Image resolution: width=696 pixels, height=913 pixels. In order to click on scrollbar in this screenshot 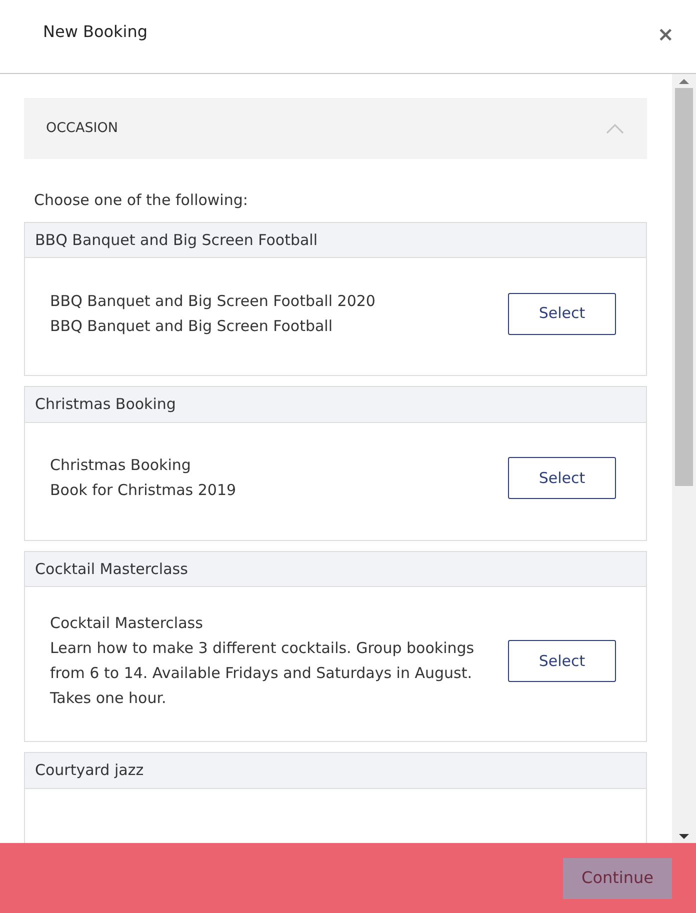, I will do `click(684, 458)`.